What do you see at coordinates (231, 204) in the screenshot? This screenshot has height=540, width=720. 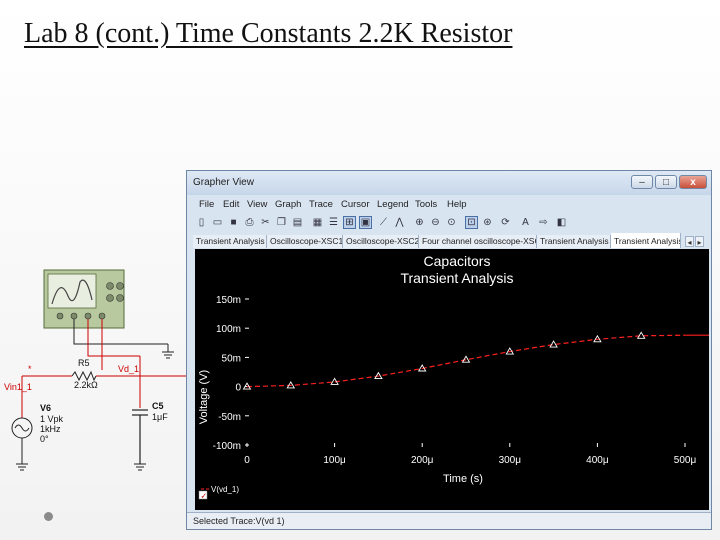 I see `menu-edit: Edit` at bounding box center [231, 204].